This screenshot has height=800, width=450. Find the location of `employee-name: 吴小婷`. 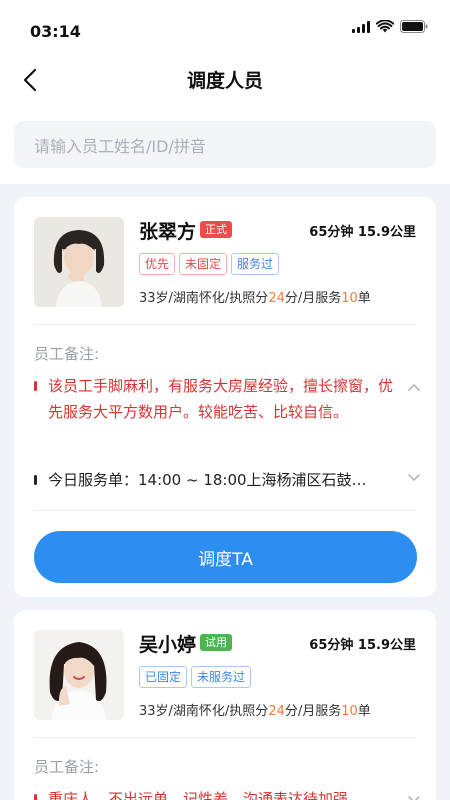

employee-name: 吴小婷 is located at coordinates (168, 645).